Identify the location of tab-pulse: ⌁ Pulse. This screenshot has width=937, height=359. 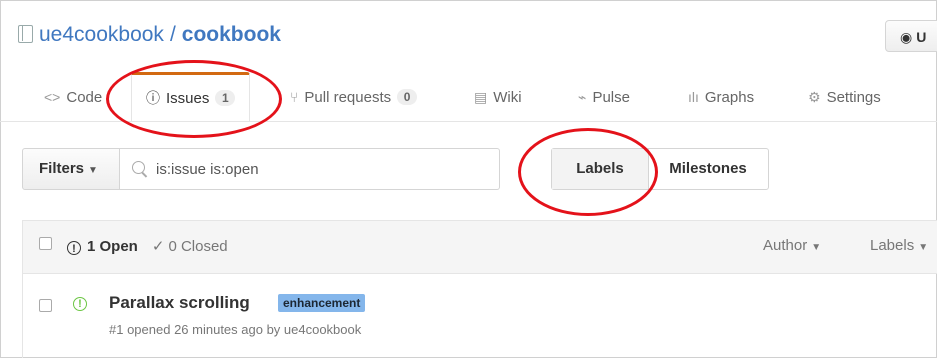
(604, 96).